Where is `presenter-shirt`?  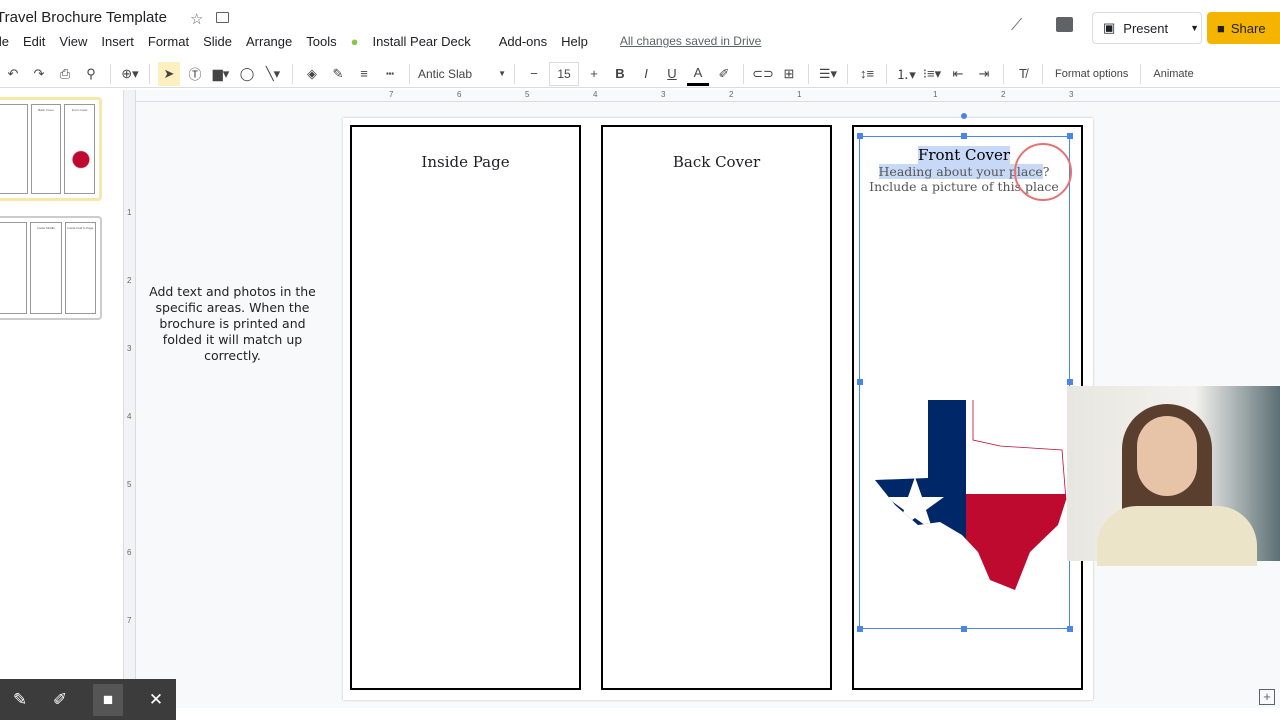
presenter-shirt is located at coordinates (1177, 536).